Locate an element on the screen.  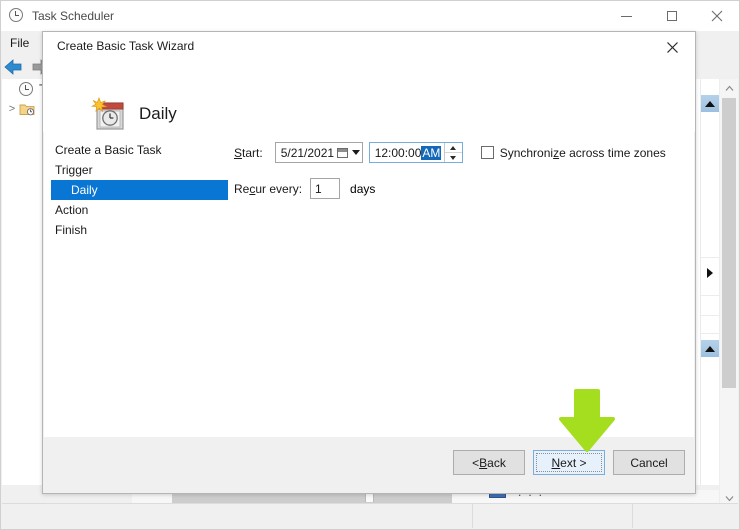
chevron-up-icon is located at coordinates (729, 88).